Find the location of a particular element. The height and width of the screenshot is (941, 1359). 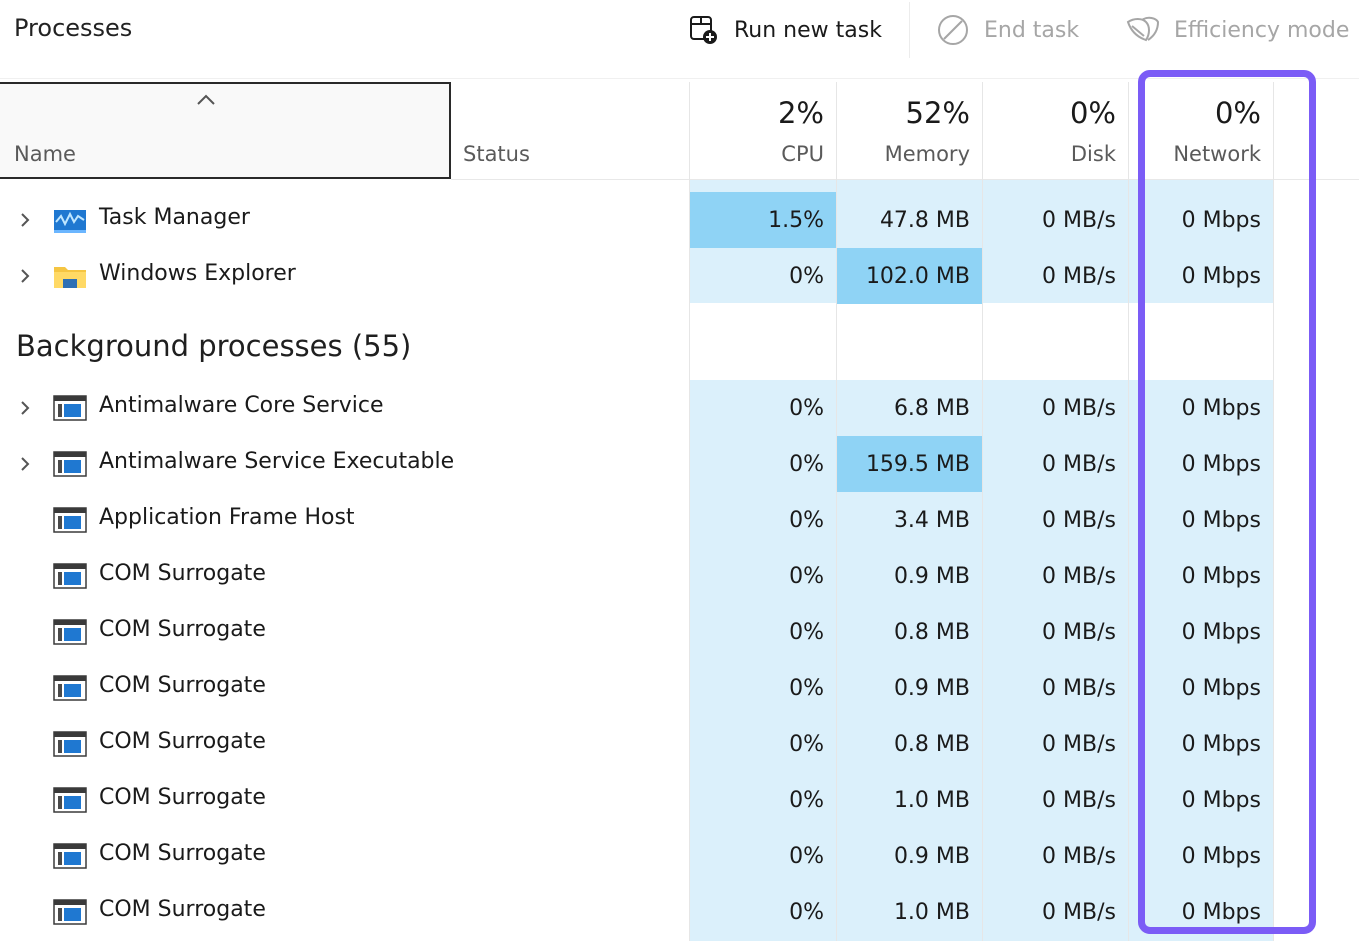

run-new-task-icon is located at coordinates (703, 30).